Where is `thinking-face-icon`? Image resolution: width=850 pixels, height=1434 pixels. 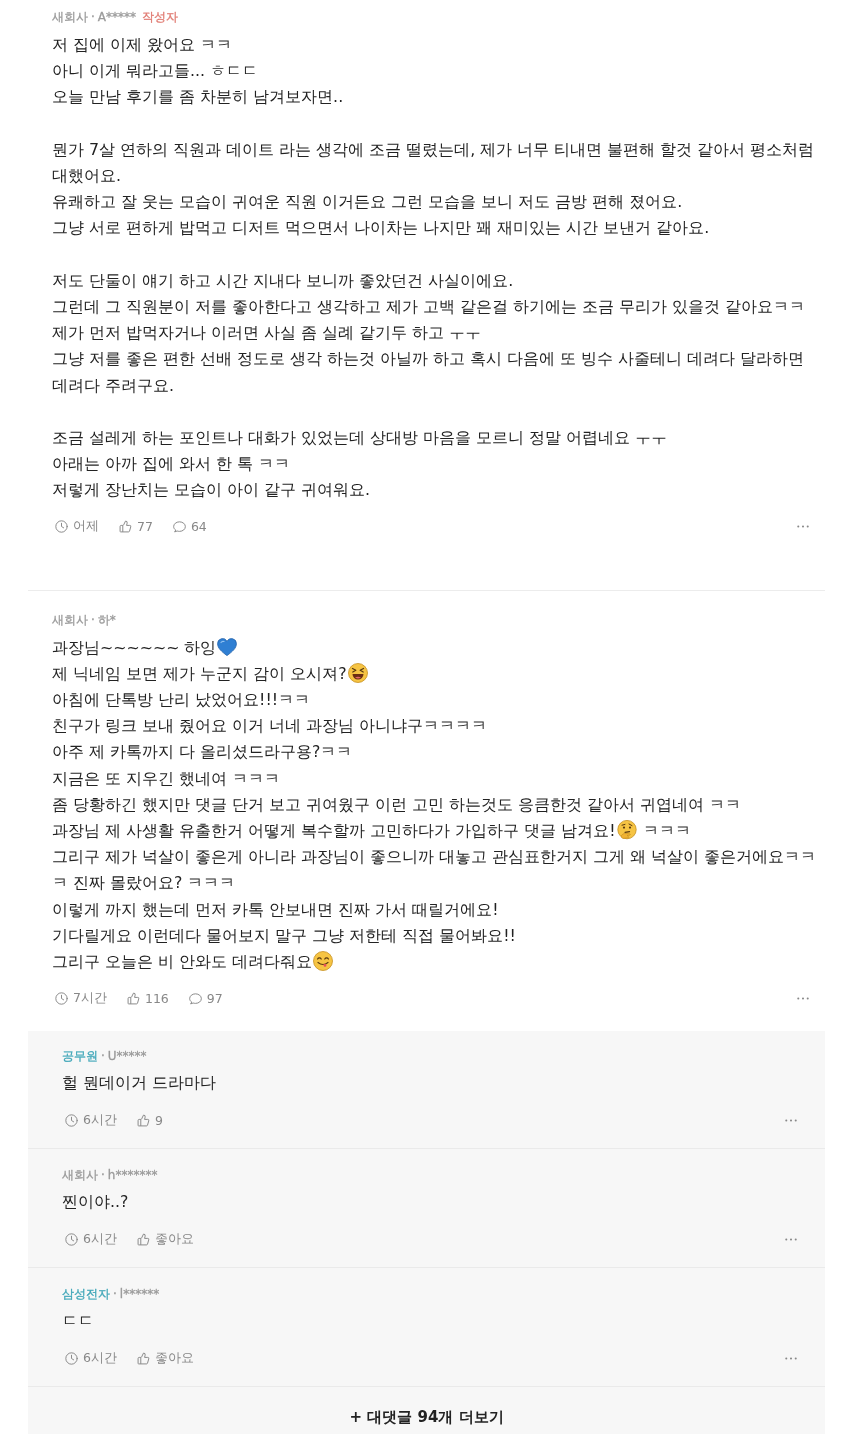
thinking-face-icon is located at coordinates (626, 830).